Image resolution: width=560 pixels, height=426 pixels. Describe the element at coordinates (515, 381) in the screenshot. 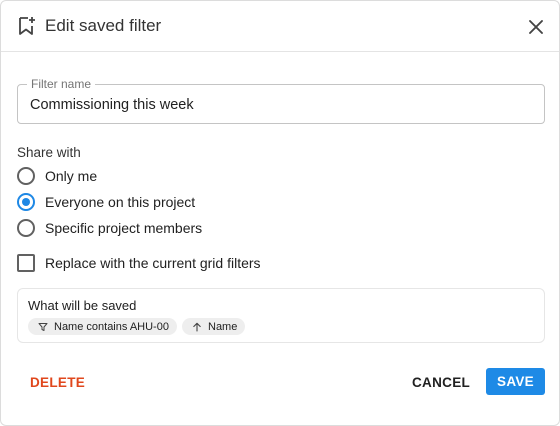

I see `save-button: SAVE` at that location.